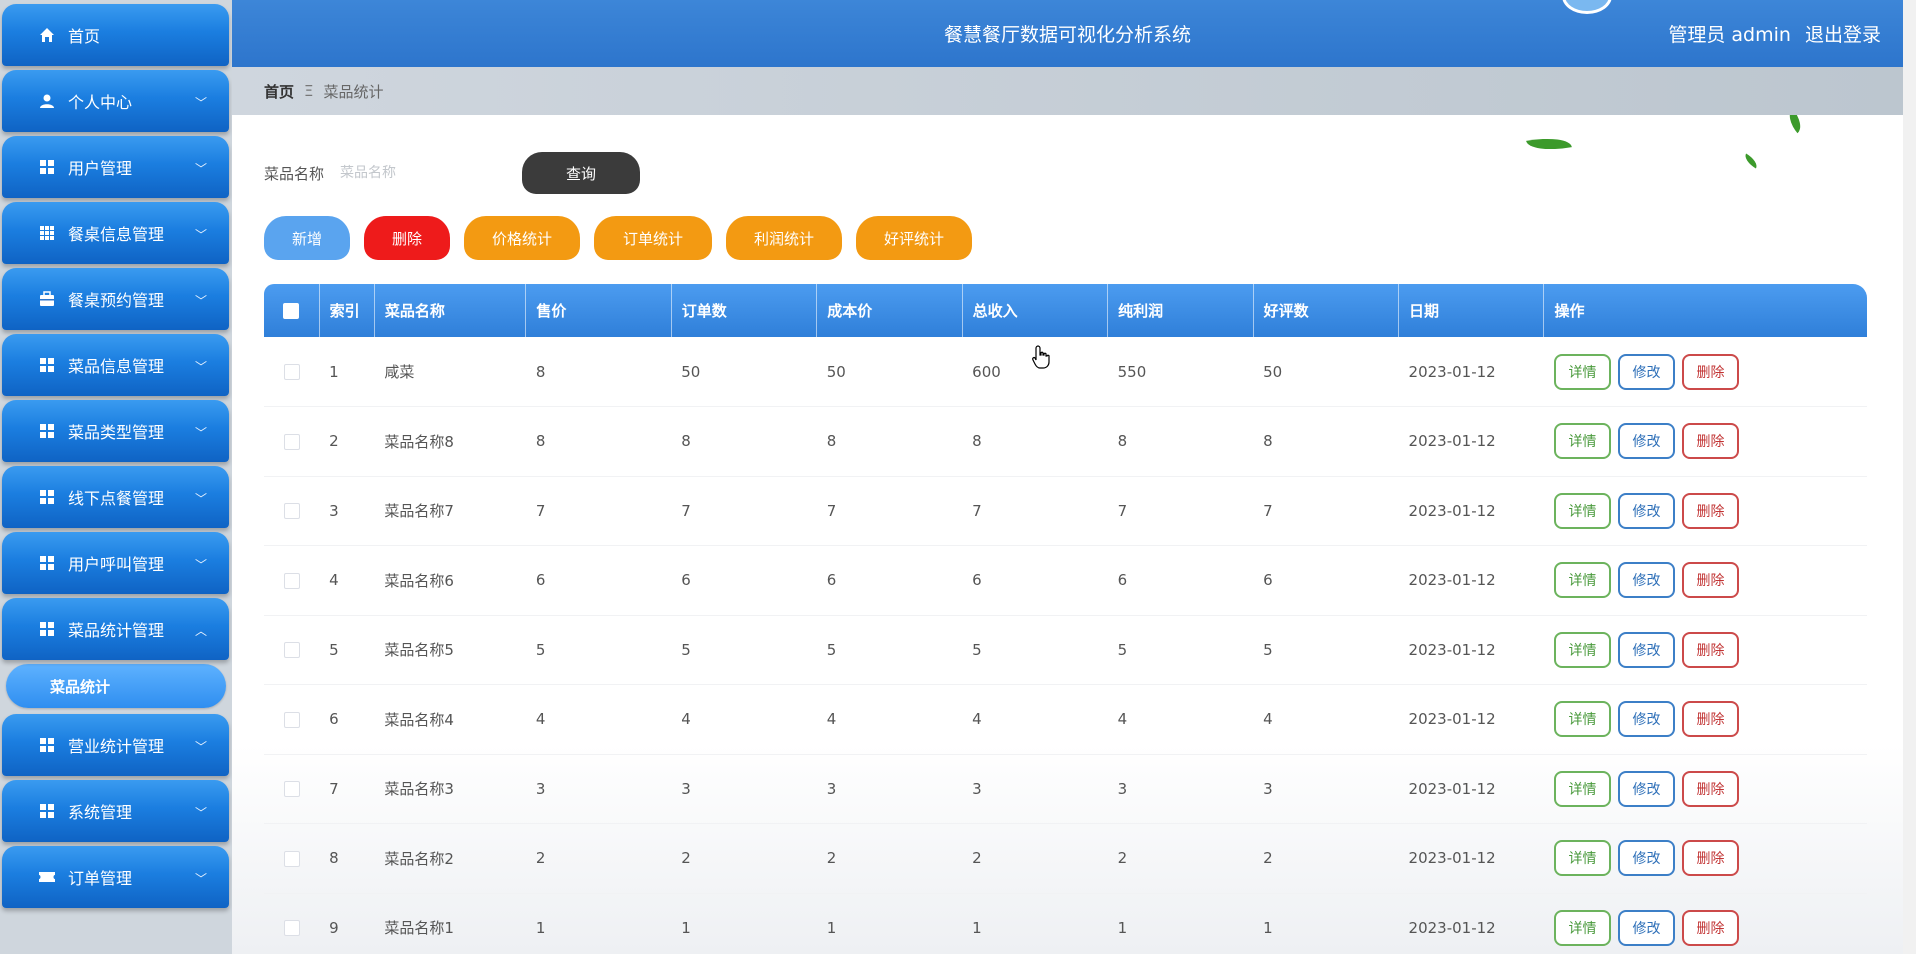 This screenshot has height=954, width=1916. Describe the element at coordinates (100, 878) in the screenshot. I see `sidebar-item-label: 订单管理` at that location.